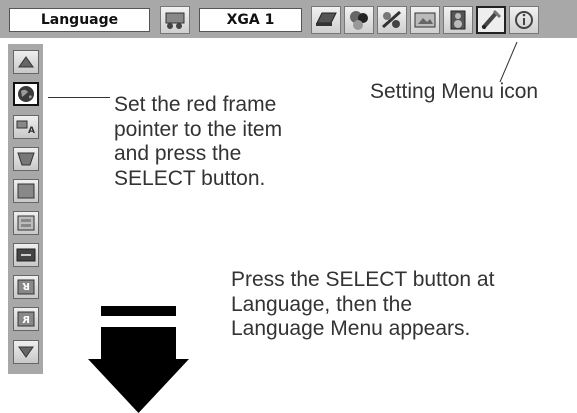 The width and height of the screenshot is (577, 413). What do you see at coordinates (26, 159) in the screenshot?
I see `keystone-icon` at bounding box center [26, 159].